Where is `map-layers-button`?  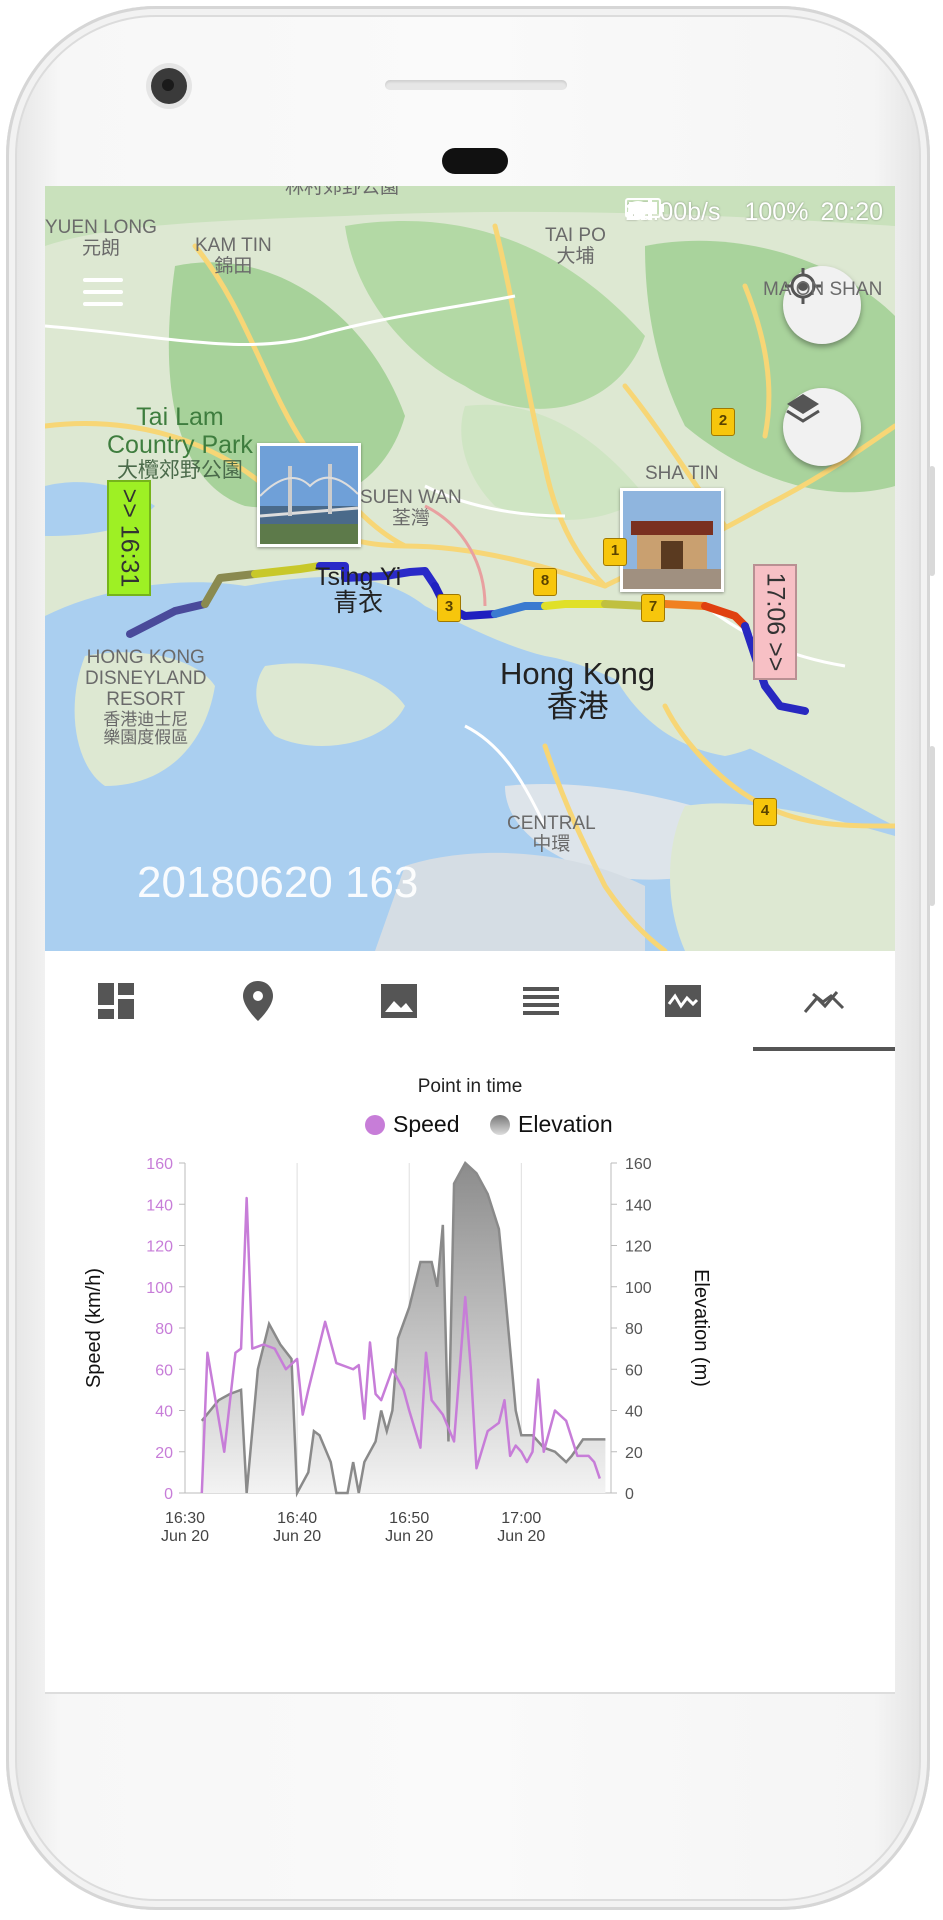 map-layers-button is located at coordinates (822, 427).